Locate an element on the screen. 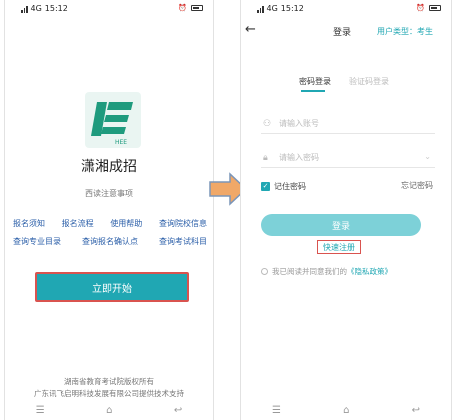  app-name: 潇湘成招 is located at coordinates (109, 167).